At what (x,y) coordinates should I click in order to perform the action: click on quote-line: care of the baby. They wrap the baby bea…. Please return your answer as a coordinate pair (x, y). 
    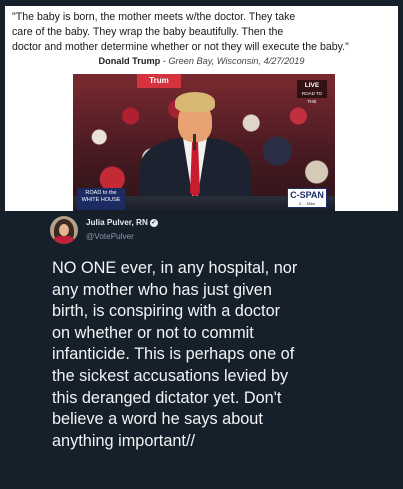
    Looking at the image, I should click on (148, 32).